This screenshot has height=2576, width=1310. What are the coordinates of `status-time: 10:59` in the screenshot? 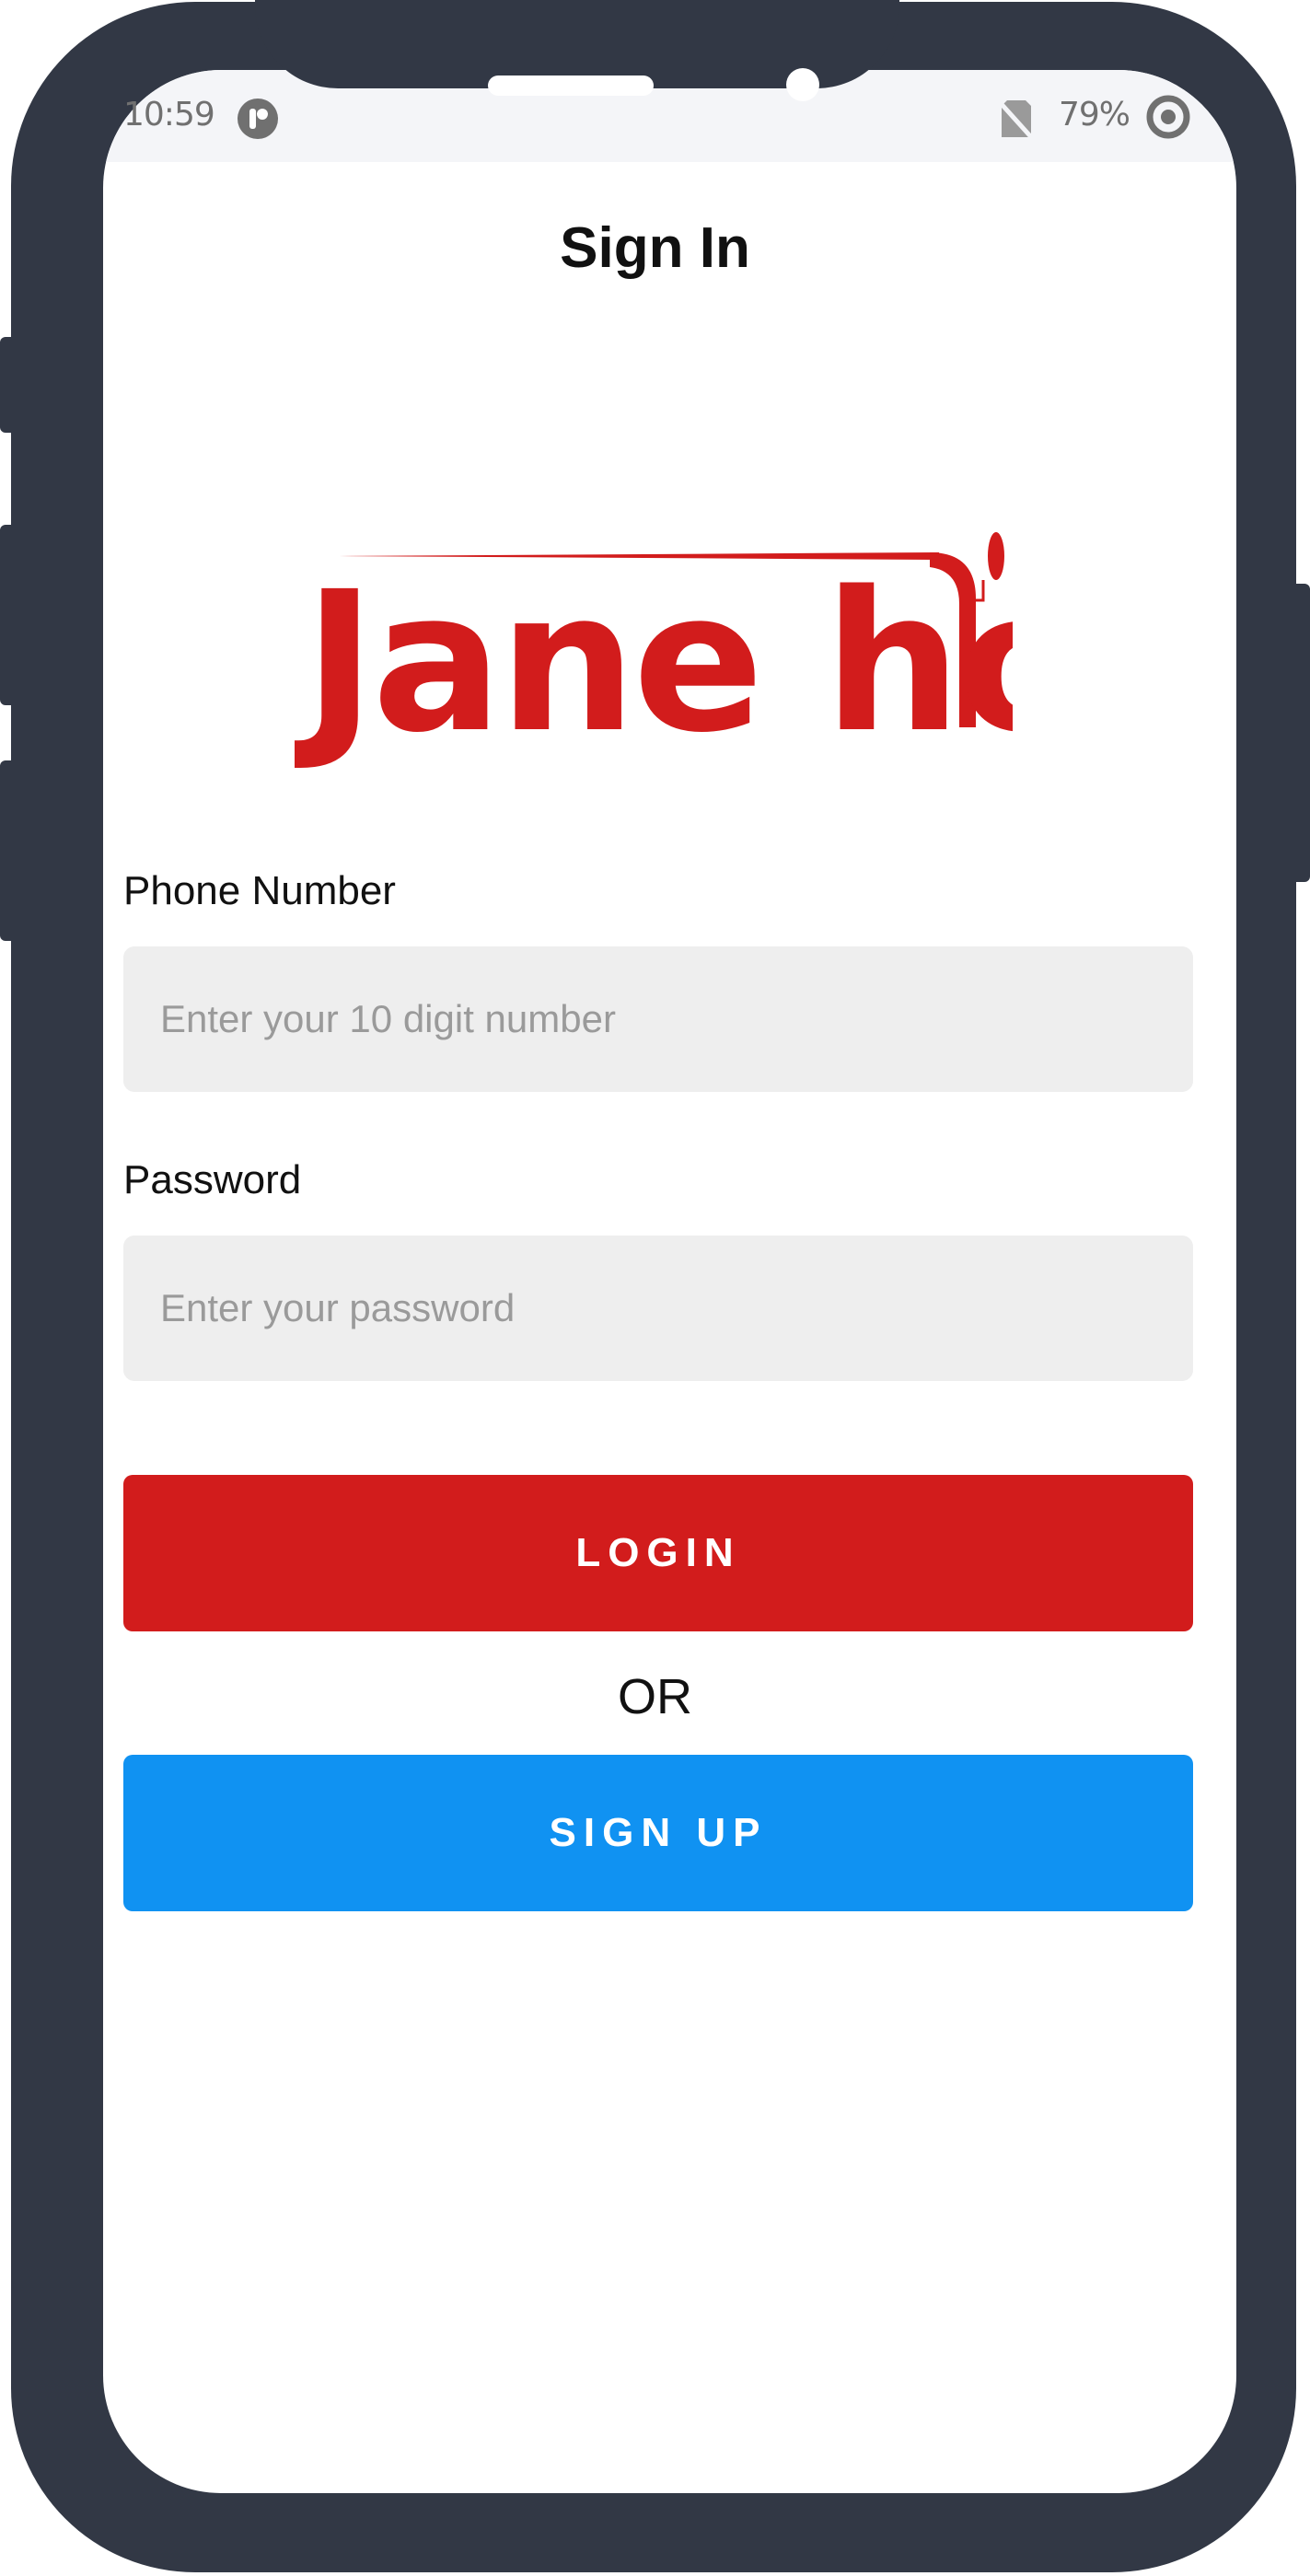 It's located at (169, 114).